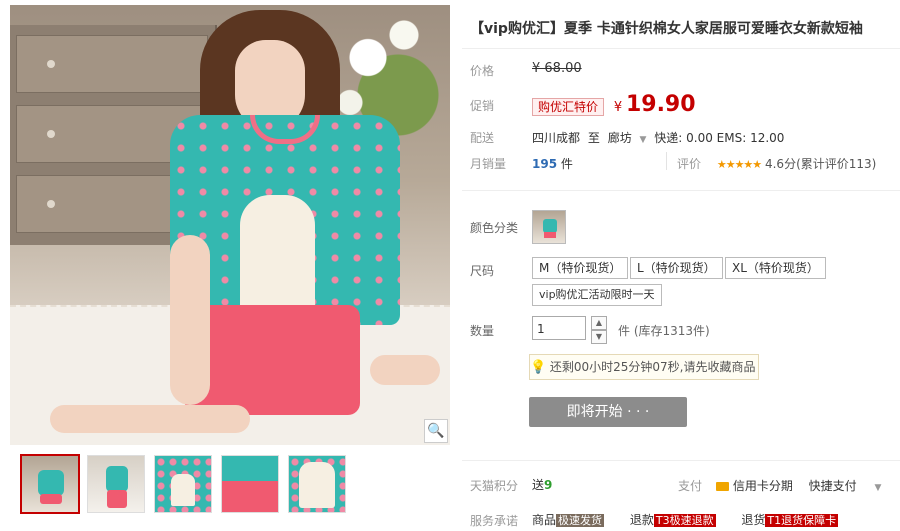 This screenshot has height=531, width=900. Describe the element at coordinates (538, 367) in the screenshot. I see `bulb-icon: 💡` at that location.